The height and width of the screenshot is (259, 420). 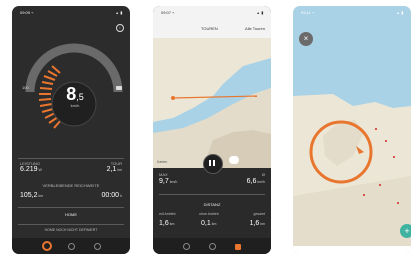 I want to click on range-value: 105,2km, so click(x=31, y=195).